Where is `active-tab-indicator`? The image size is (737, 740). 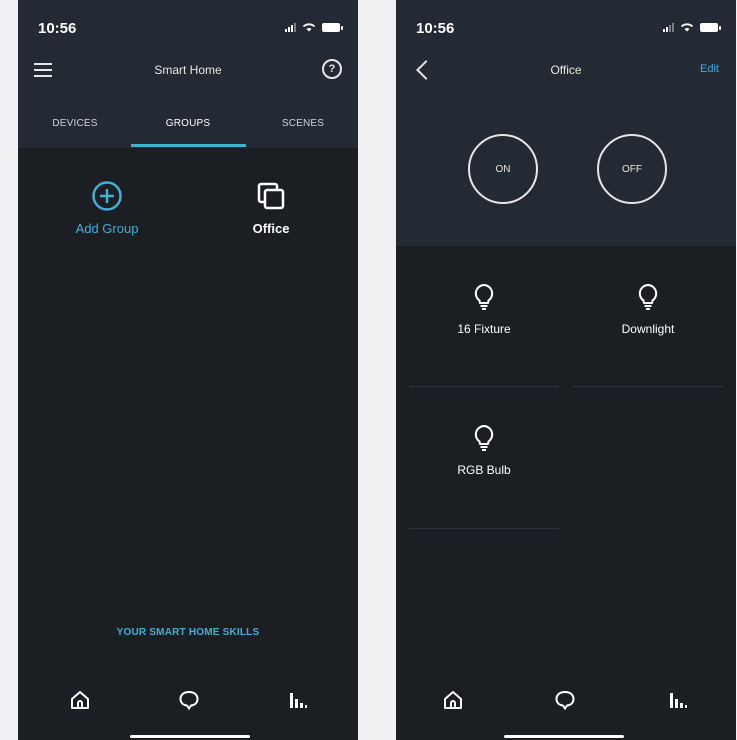
active-tab-indicator is located at coordinates (188, 145).